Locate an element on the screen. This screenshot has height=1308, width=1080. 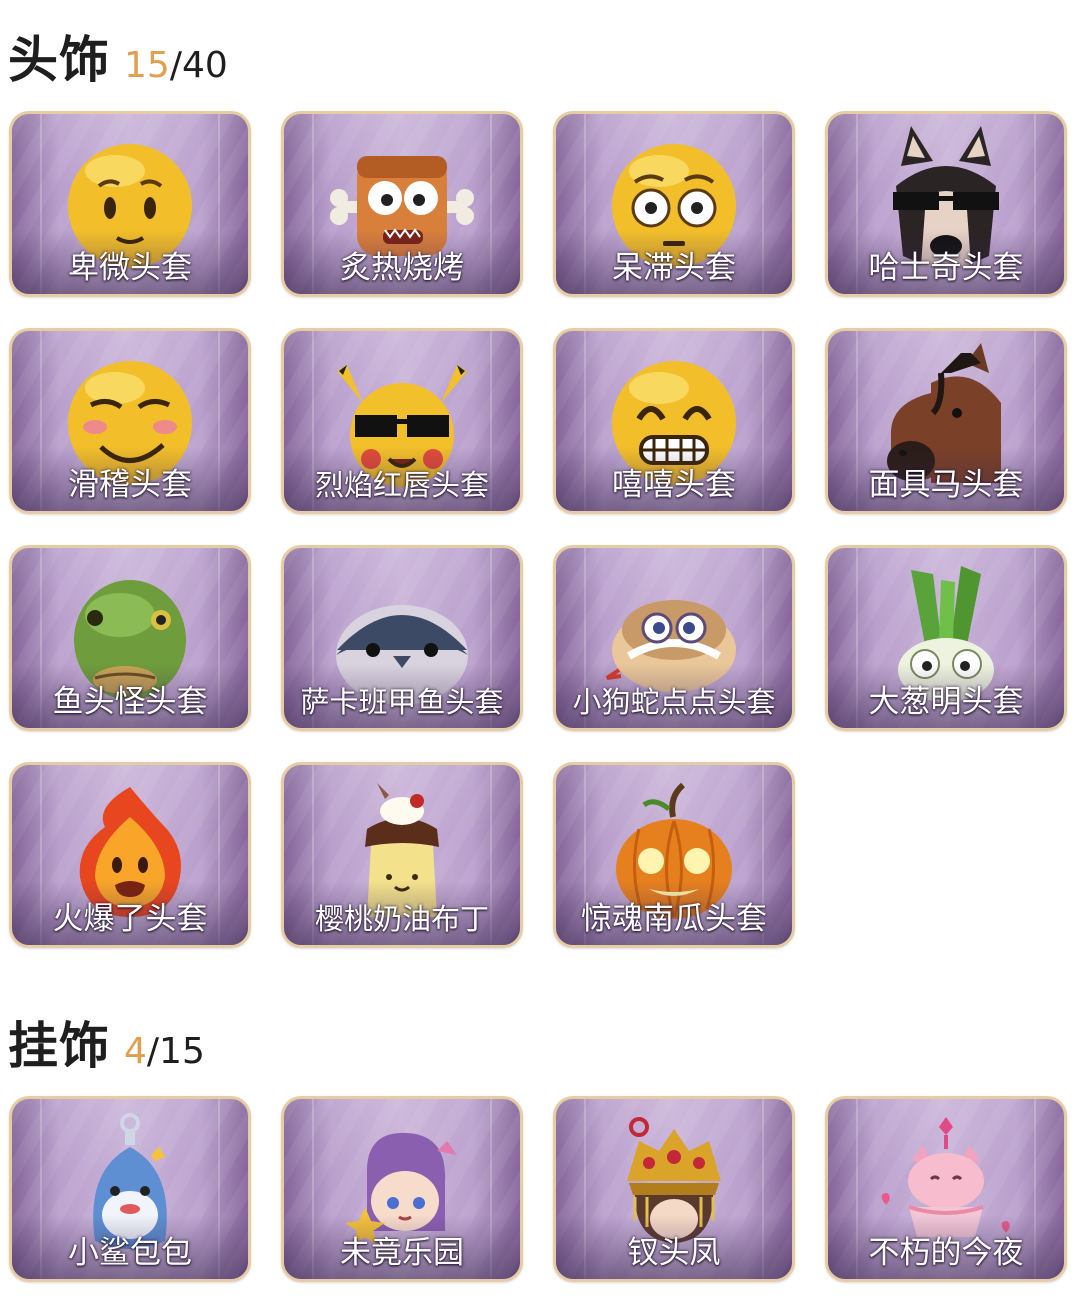
item-card: 嘻嘻头套 is located at coordinates (674, 421).